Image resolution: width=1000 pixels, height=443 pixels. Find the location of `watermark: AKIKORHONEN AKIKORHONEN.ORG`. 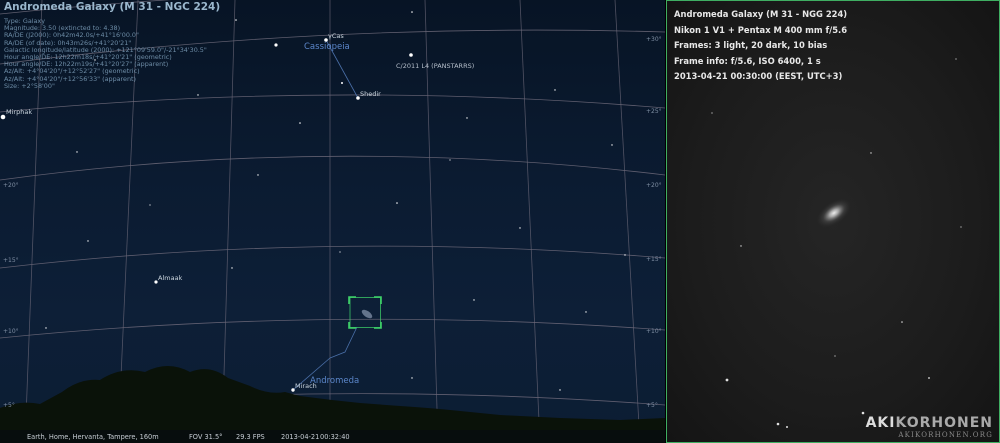

watermark: AKIKORHONEN AKIKORHONEN.ORG is located at coordinates (929, 427).